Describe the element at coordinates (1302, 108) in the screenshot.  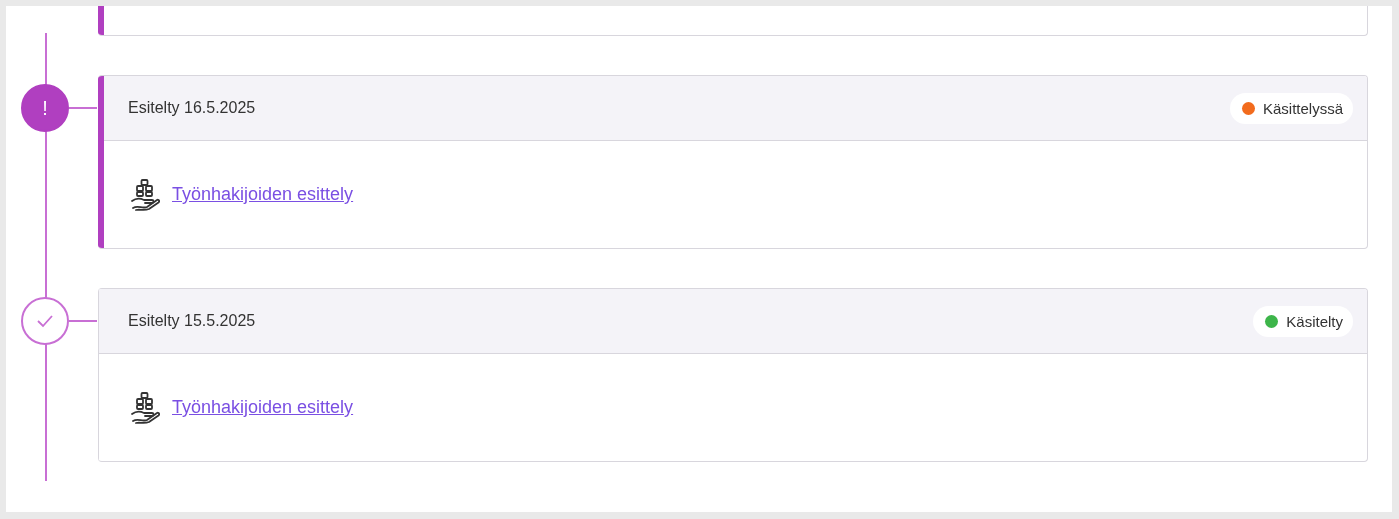
I see `status-label: Käsittelyssä` at that location.